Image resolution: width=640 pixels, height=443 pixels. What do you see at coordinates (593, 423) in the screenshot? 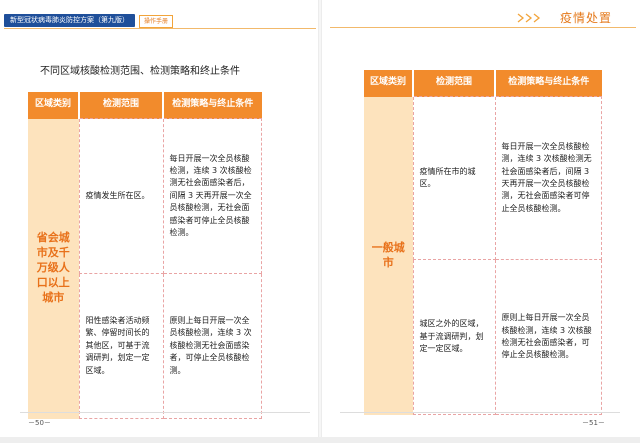
I see `page-number: －51－` at bounding box center [593, 423].